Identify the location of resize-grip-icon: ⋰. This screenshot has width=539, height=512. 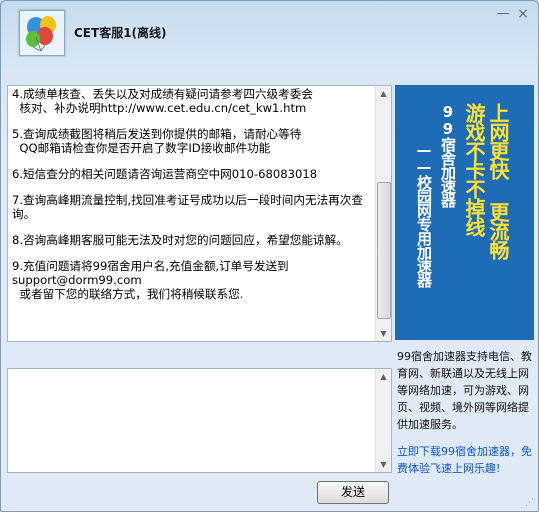
(530, 503).